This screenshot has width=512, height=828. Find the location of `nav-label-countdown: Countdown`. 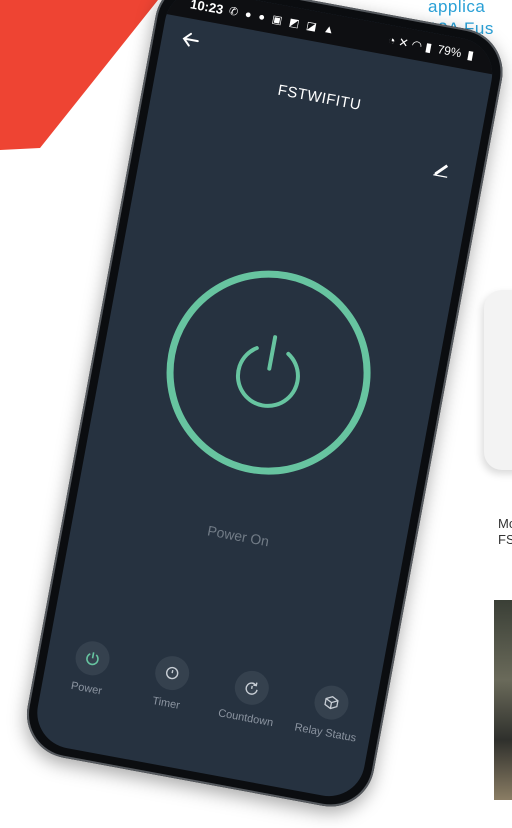

nav-label-countdown: Countdown is located at coordinates (246, 718).